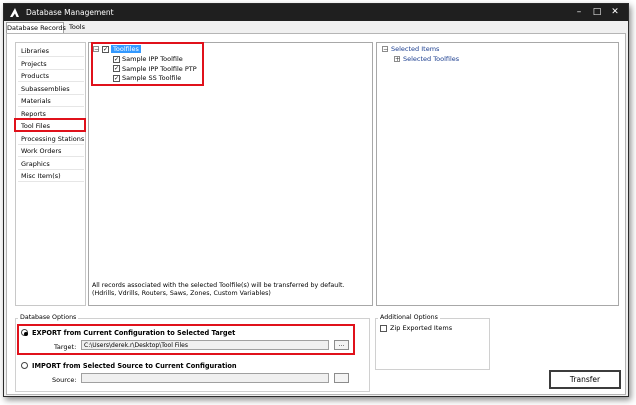  What do you see at coordinates (205, 378) in the screenshot?
I see `source-path-field` at bounding box center [205, 378].